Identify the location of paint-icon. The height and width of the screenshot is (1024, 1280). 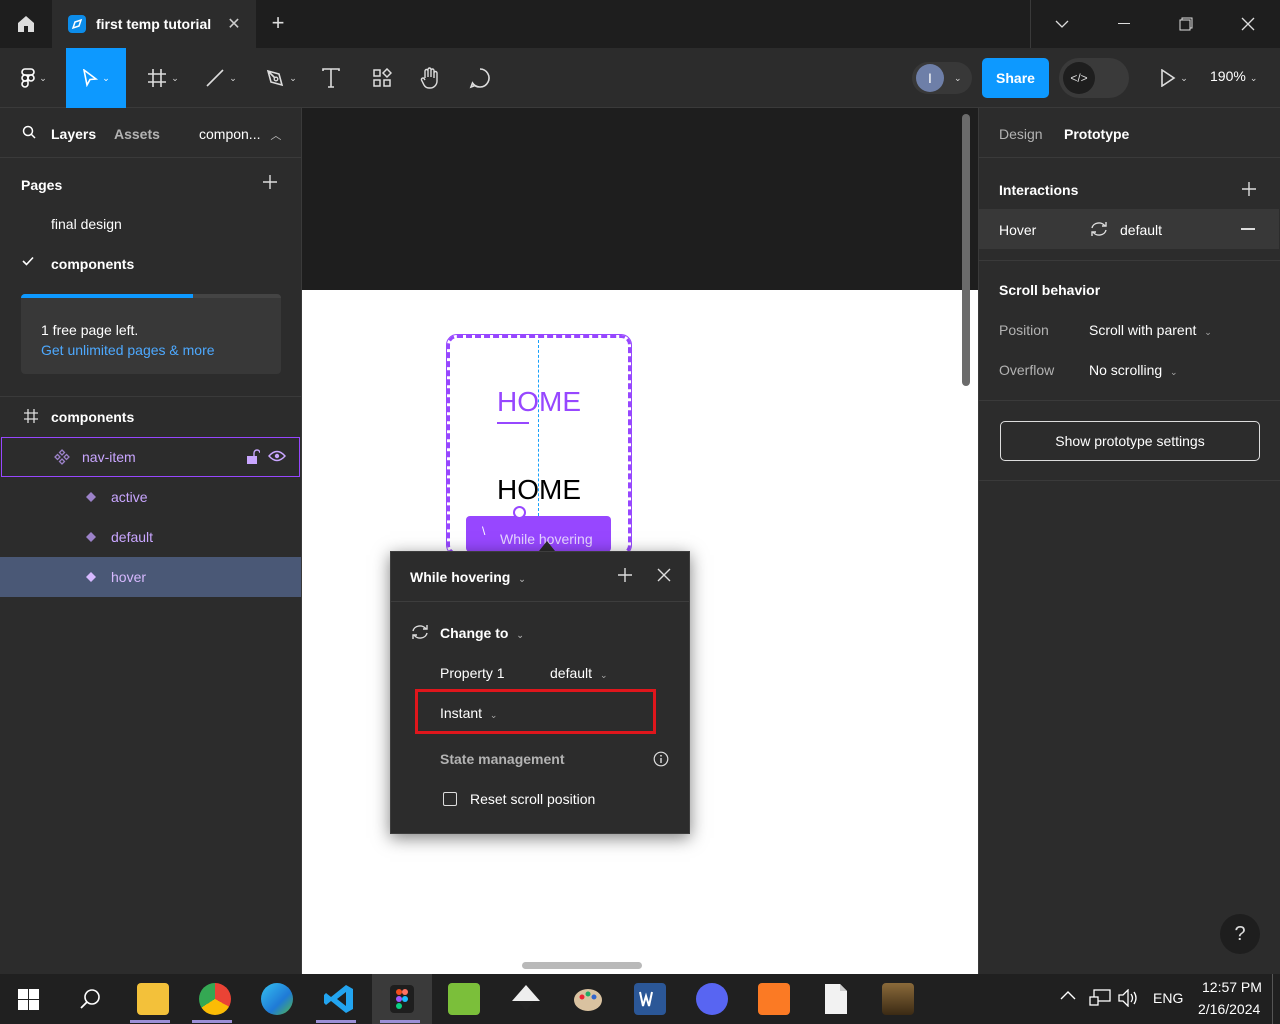
(588, 999).